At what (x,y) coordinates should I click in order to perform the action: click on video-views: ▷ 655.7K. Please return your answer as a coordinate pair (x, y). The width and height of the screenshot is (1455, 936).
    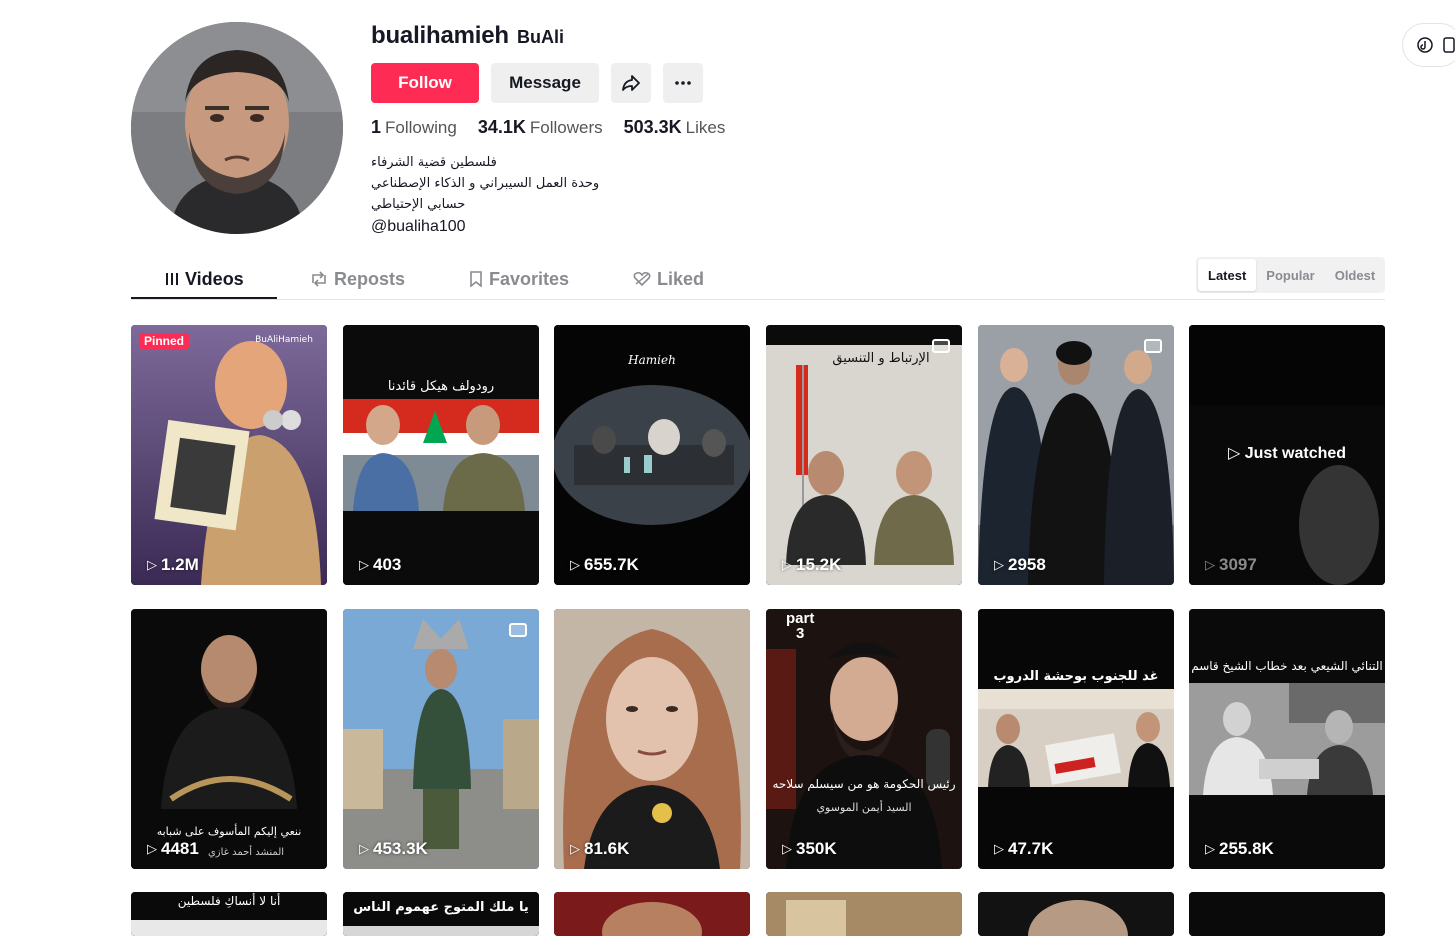
    Looking at the image, I should click on (604, 564).